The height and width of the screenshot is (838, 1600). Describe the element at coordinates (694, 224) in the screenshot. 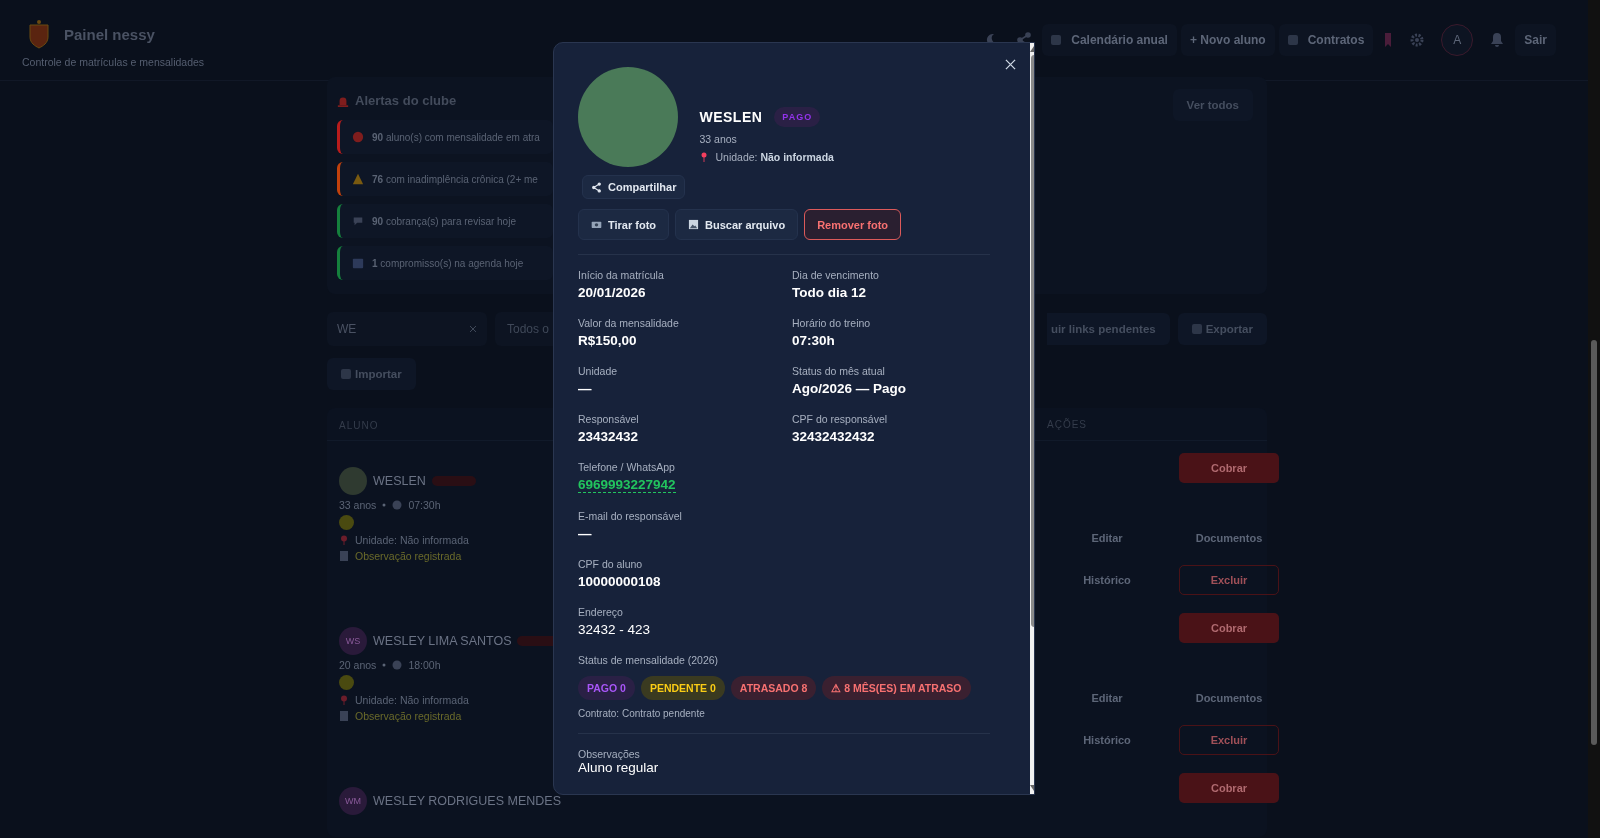

I see `picture-icon` at that location.